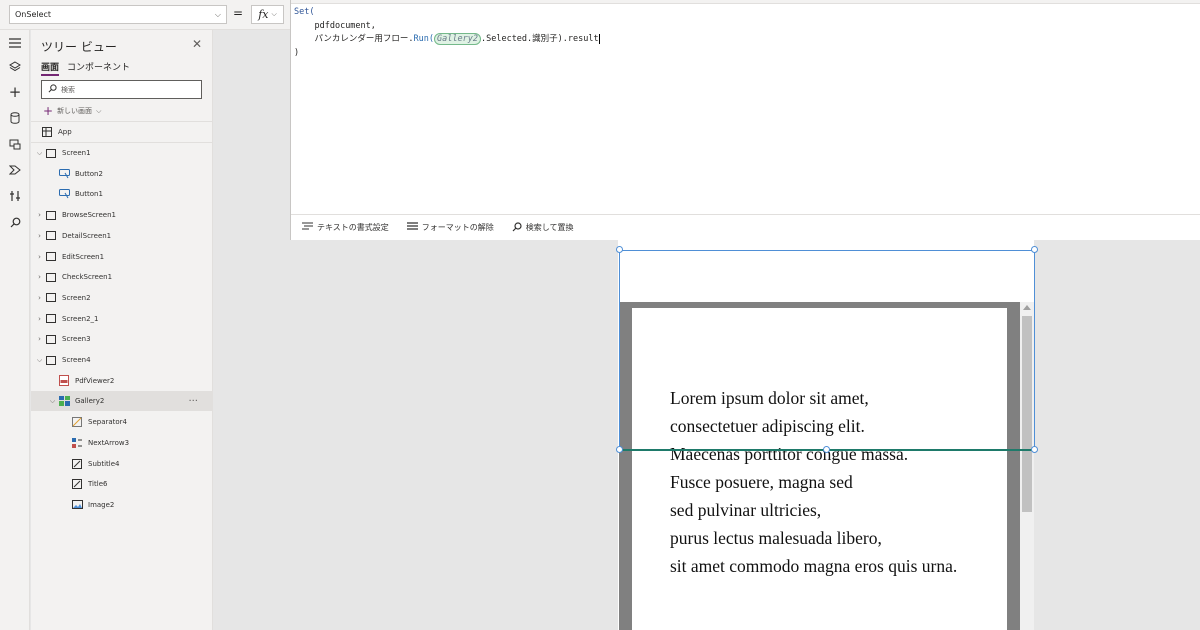 The width and height of the screenshot is (1200, 630). I want to click on tree-node-app: App, so click(121, 132).